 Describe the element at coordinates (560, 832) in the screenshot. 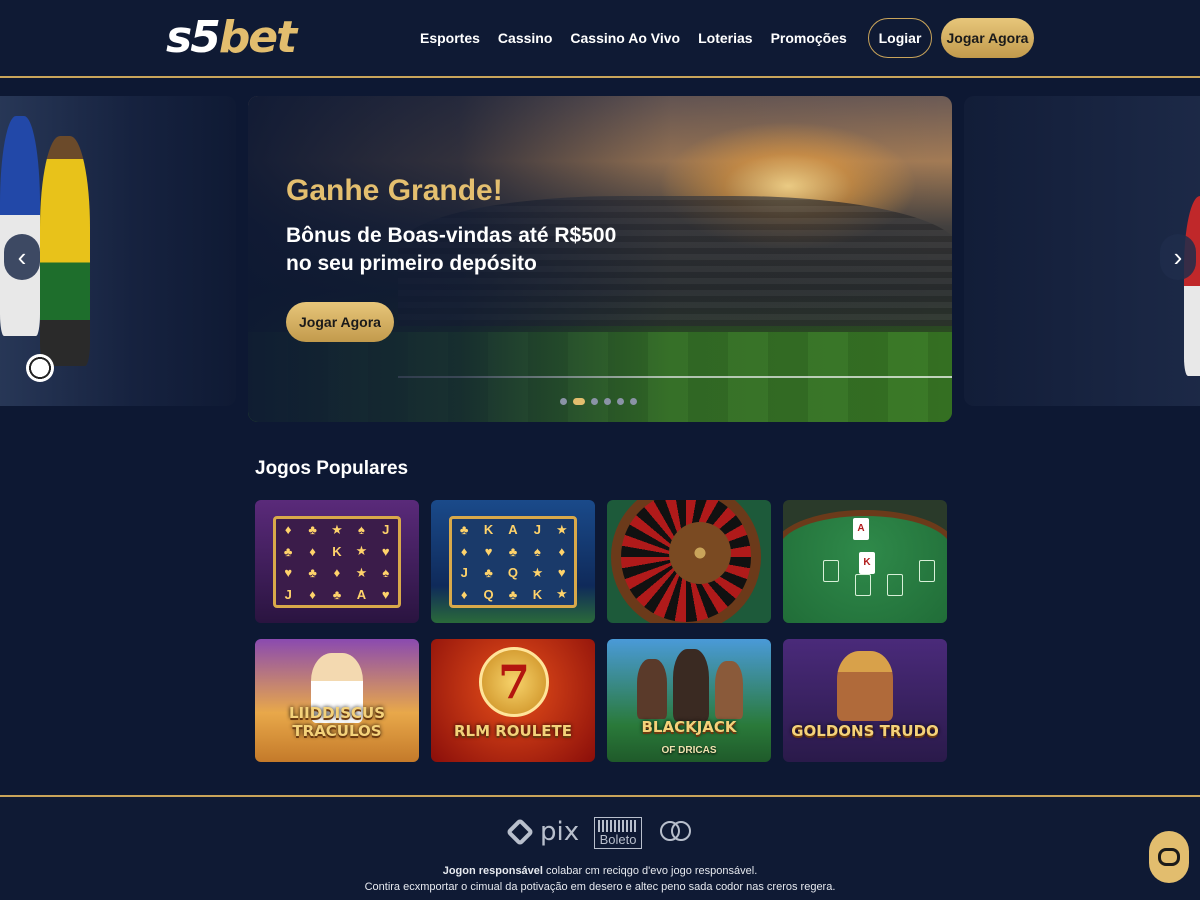

I see `pix-label: pix` at that location.